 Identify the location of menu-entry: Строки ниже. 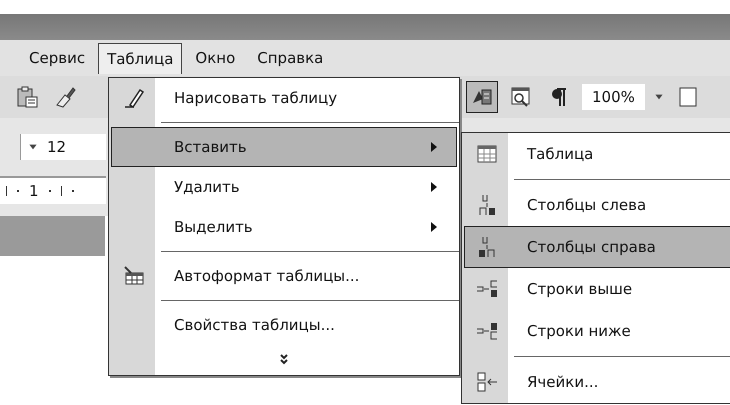
(597, 331).